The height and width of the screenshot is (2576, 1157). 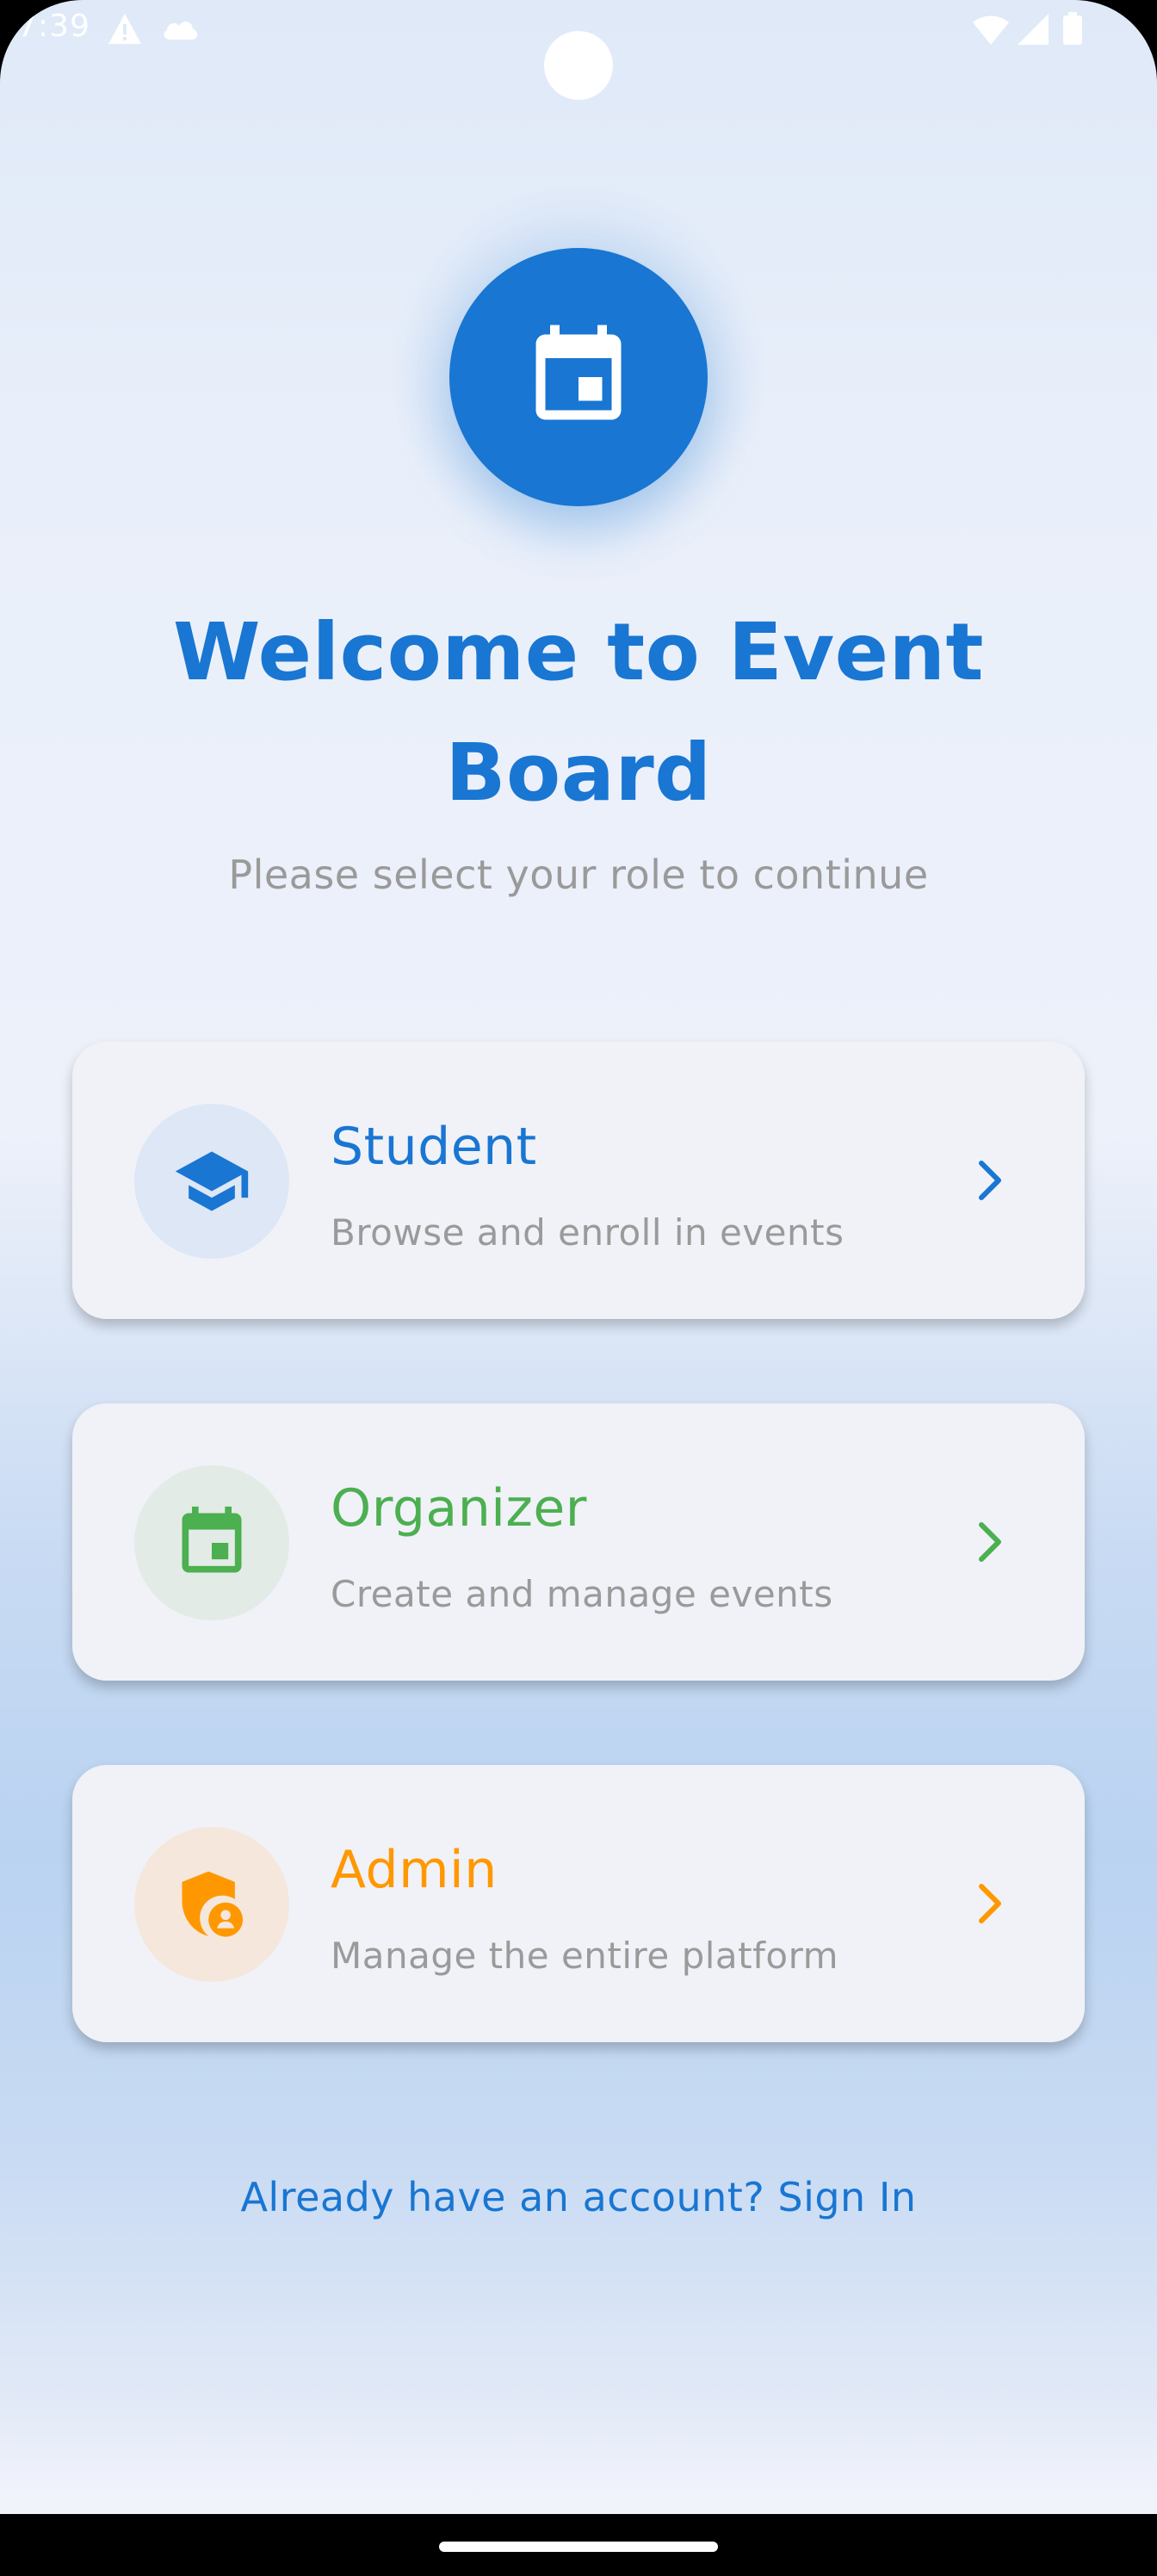 I want to click on camera-cutout, so click(x=579, y=65).